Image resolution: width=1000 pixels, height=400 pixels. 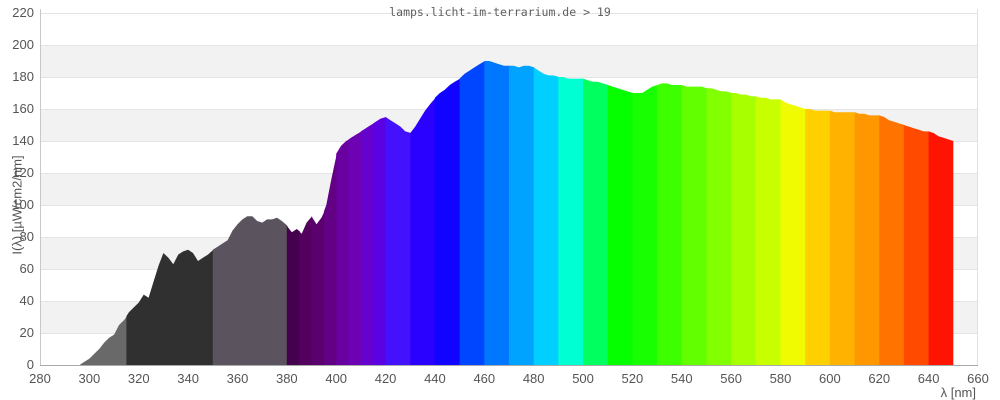 I want to click on y-tick-label: 200, so click(x=23, y=44).